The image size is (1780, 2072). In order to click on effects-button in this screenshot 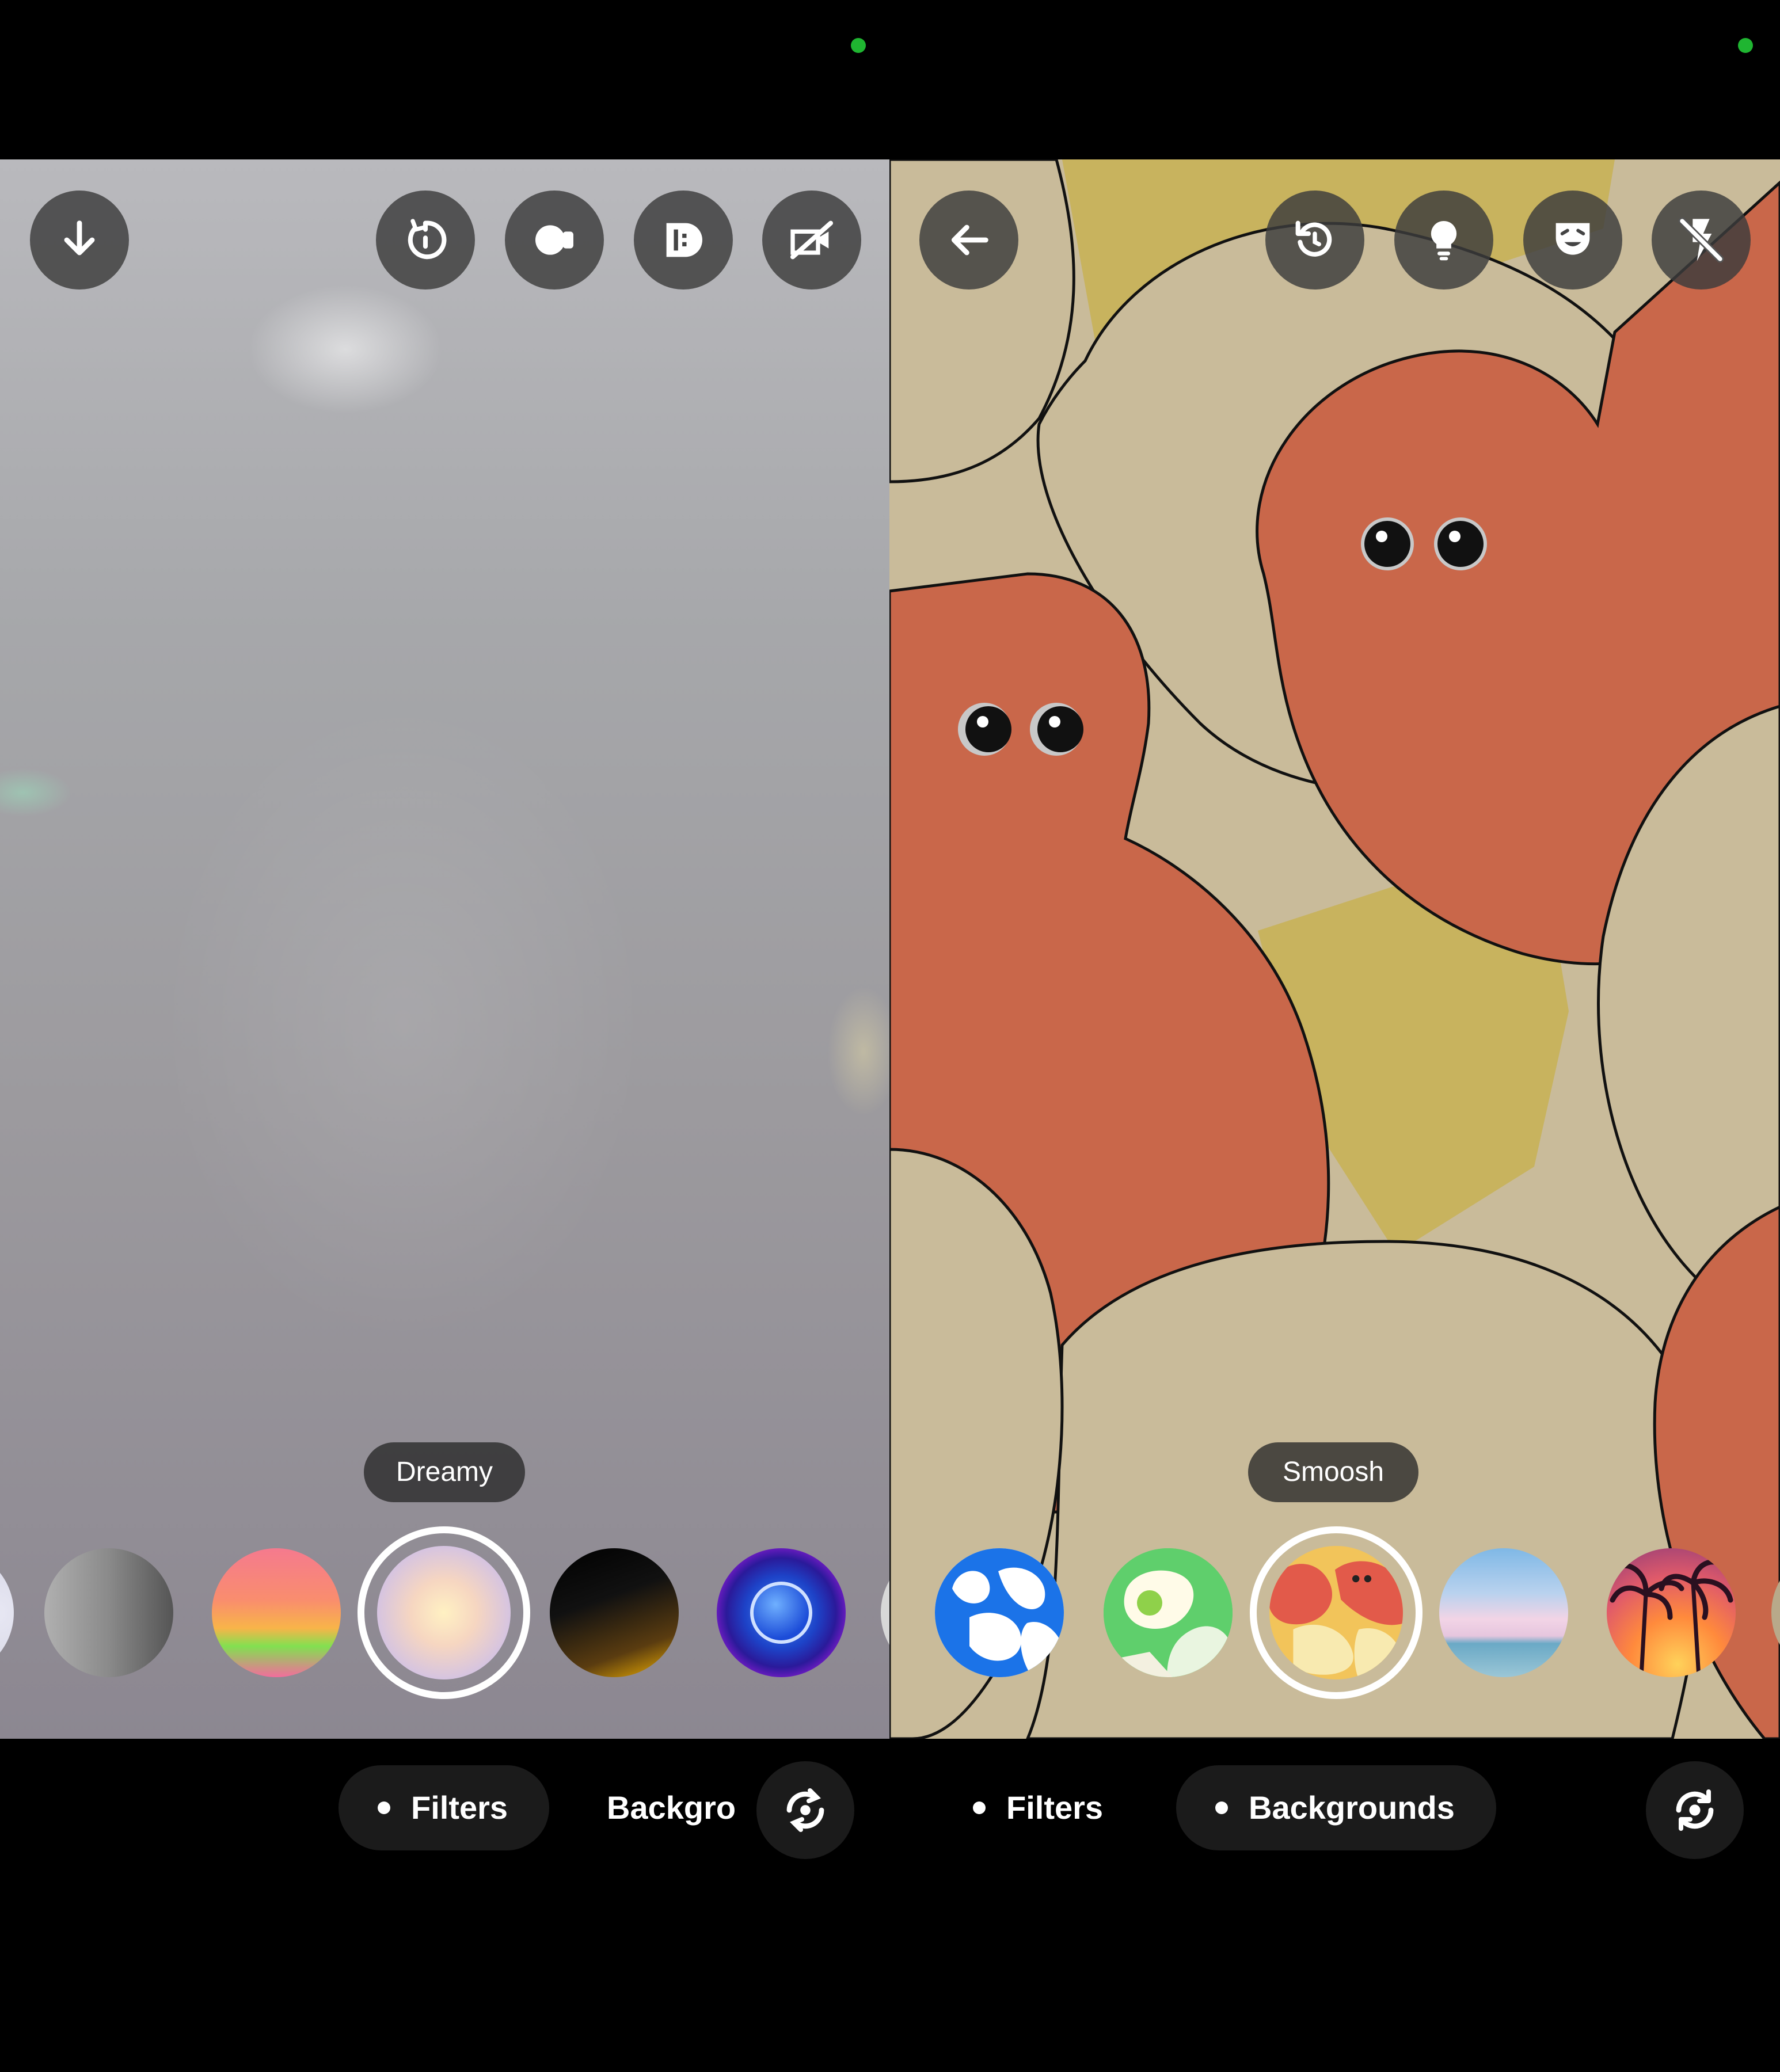, I will do `click(1573, 241)`.